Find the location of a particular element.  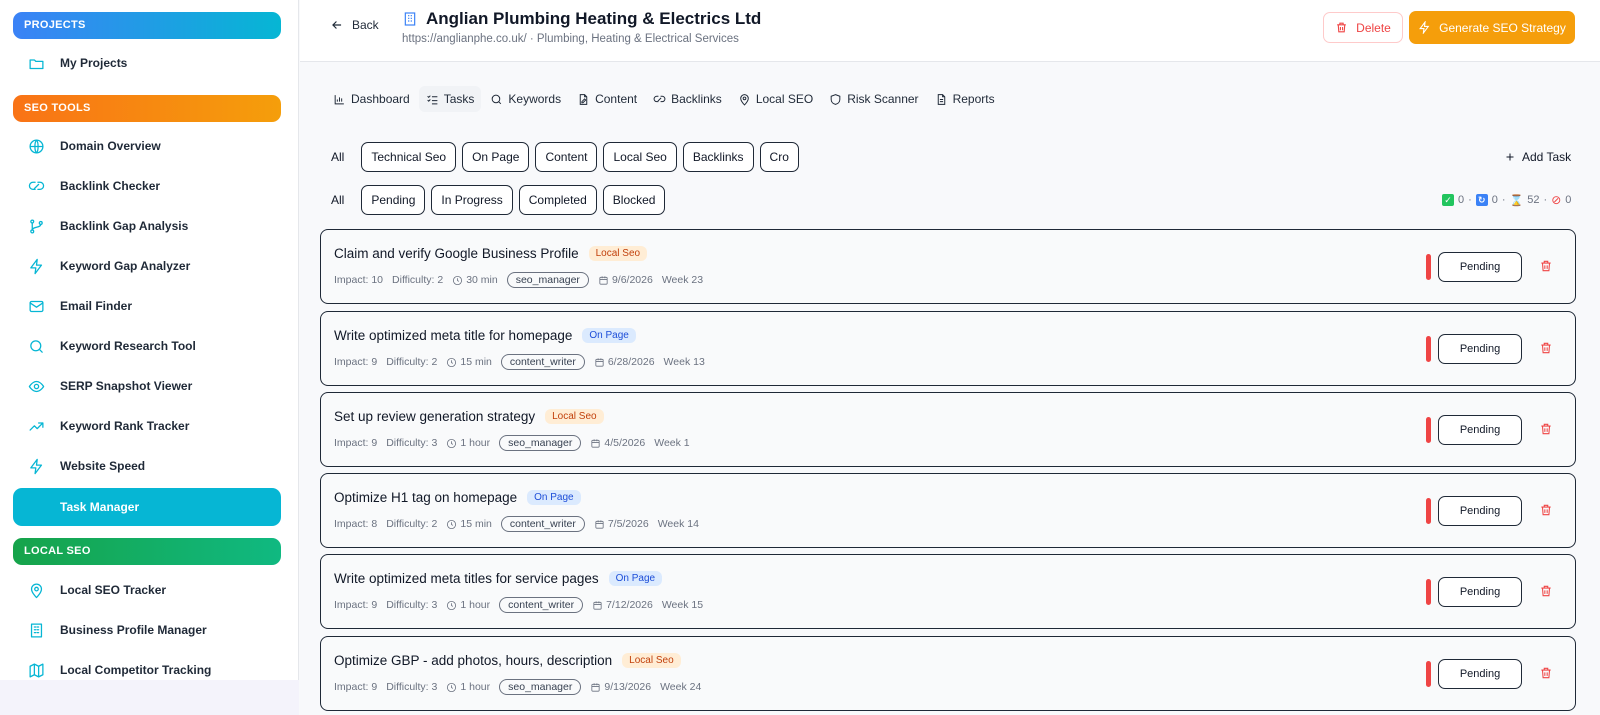

sidebar-item-task-manager: Task Manager is located at coordinates (147, 507).